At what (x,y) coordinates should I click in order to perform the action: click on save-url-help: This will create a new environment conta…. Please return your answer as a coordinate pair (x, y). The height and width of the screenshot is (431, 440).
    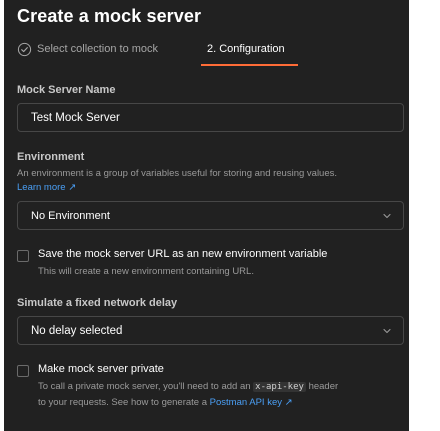
    Looking at the image, I should click on (146, 271).